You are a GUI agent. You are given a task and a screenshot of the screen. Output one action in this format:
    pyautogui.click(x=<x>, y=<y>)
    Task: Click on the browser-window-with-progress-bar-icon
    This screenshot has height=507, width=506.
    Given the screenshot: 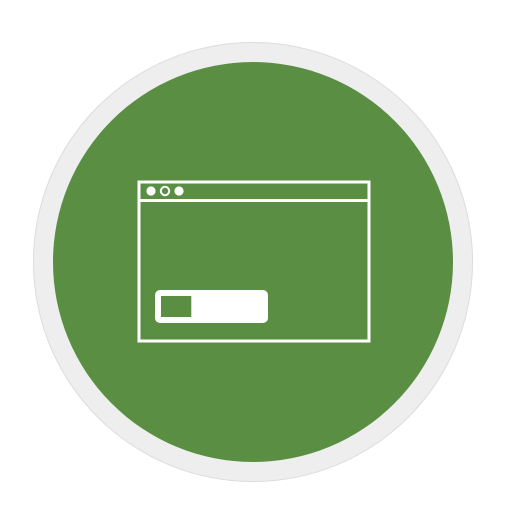 What is the action you would take?
    pyautogui.click(x=254, y=261)
    